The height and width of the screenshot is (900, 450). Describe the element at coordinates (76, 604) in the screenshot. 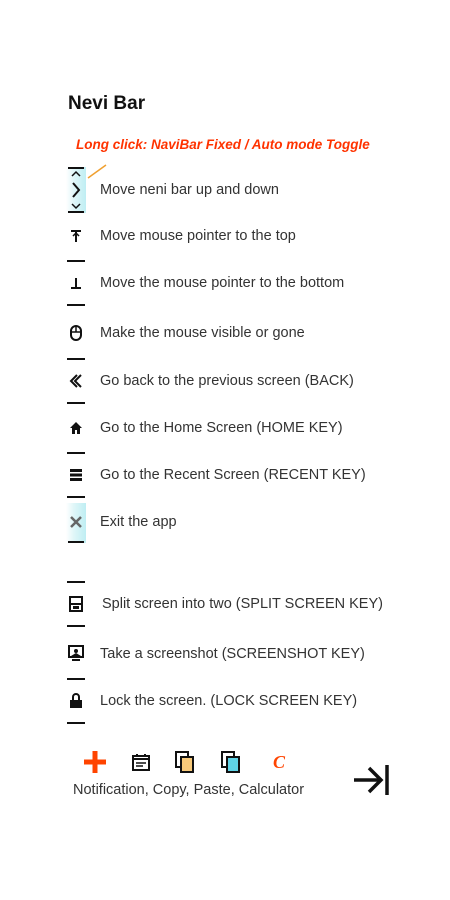

I see `split-screen-icon` at that location.